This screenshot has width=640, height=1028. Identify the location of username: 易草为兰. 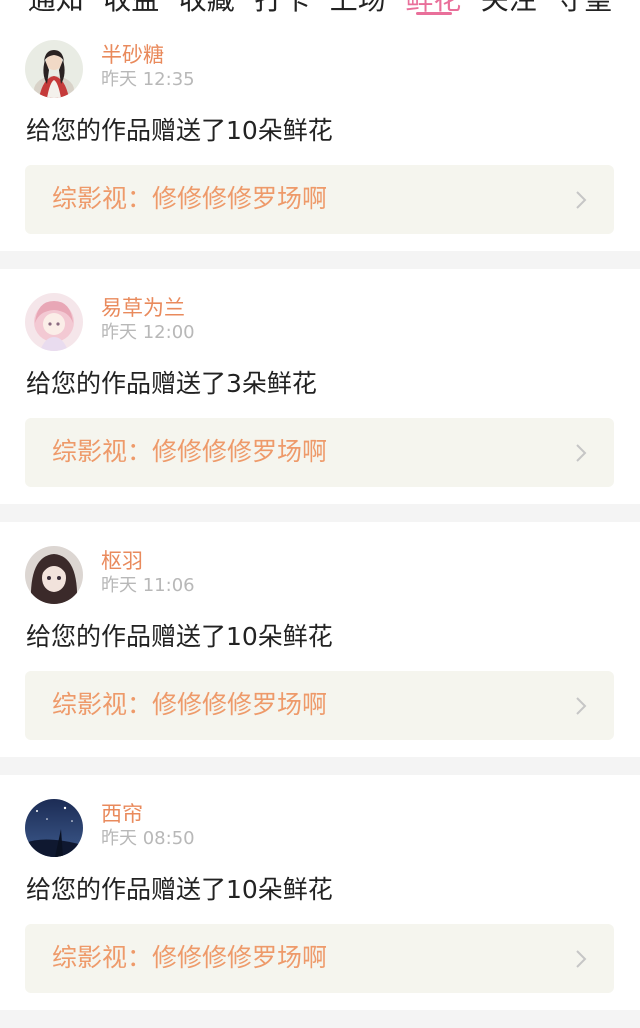
(143, 308).